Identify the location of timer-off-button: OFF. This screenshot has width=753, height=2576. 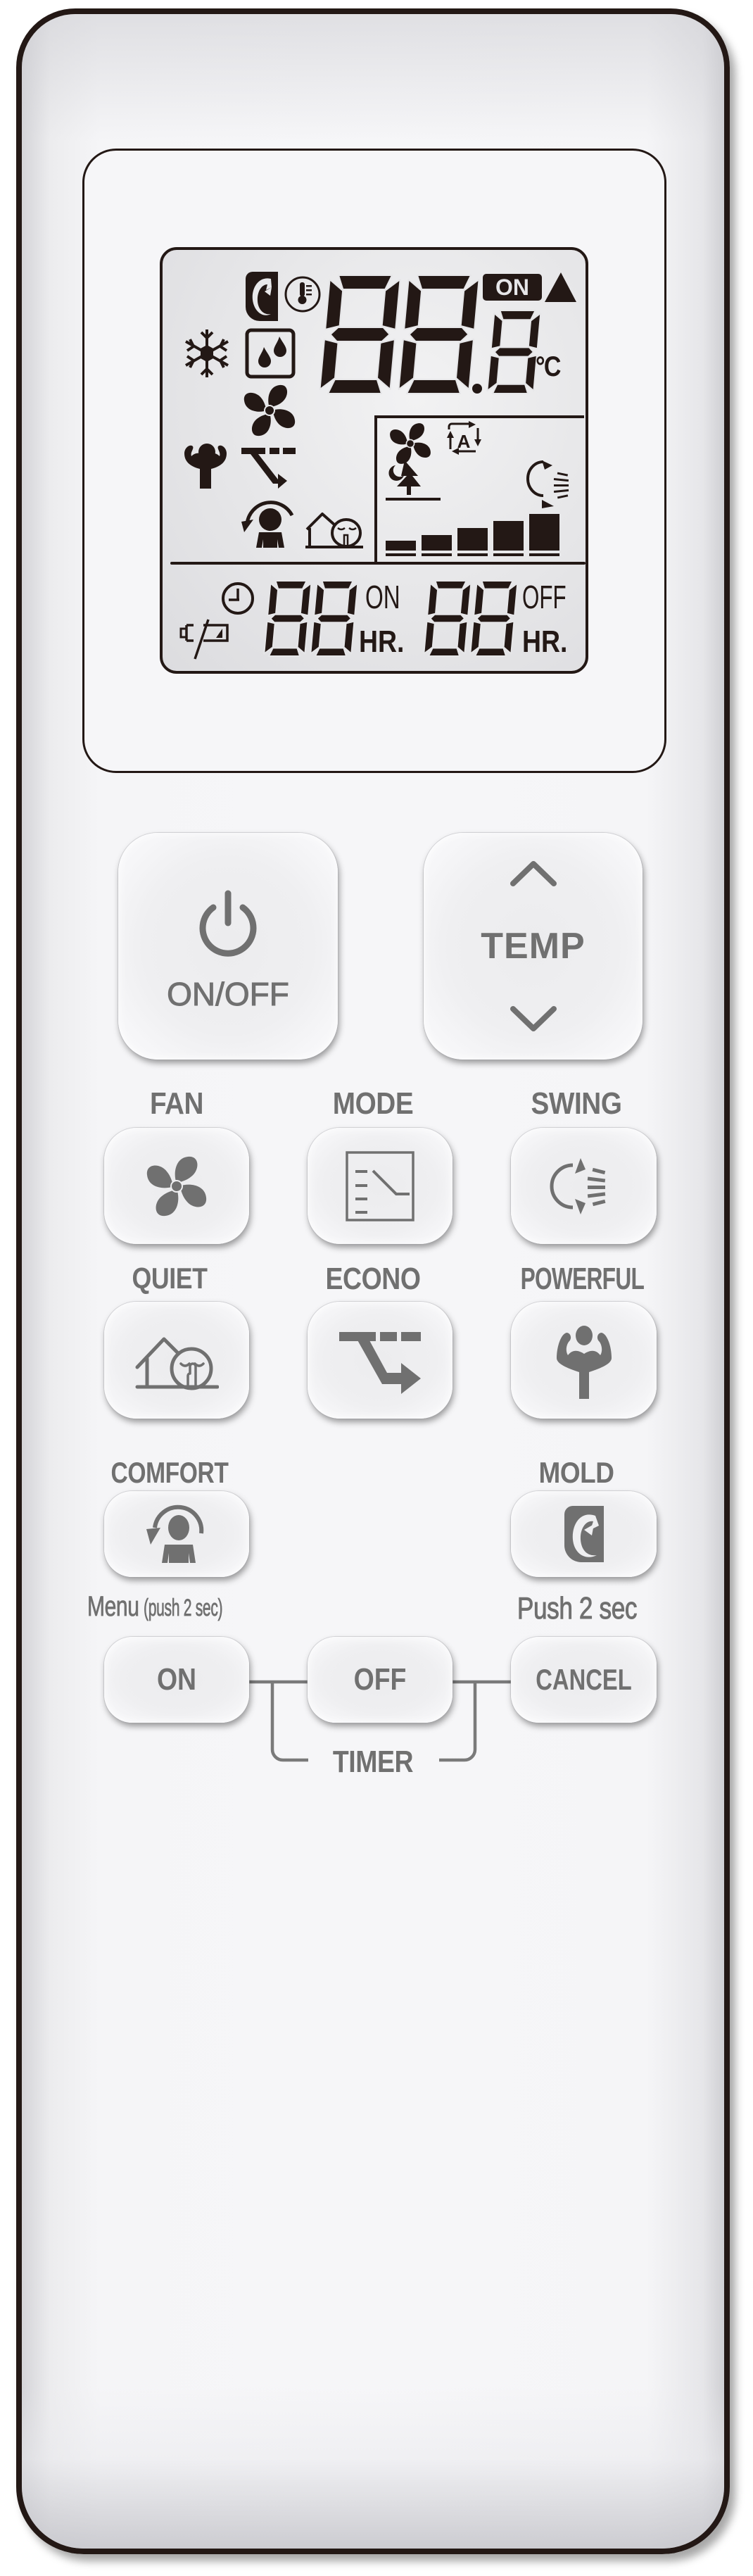
(381, 1680).